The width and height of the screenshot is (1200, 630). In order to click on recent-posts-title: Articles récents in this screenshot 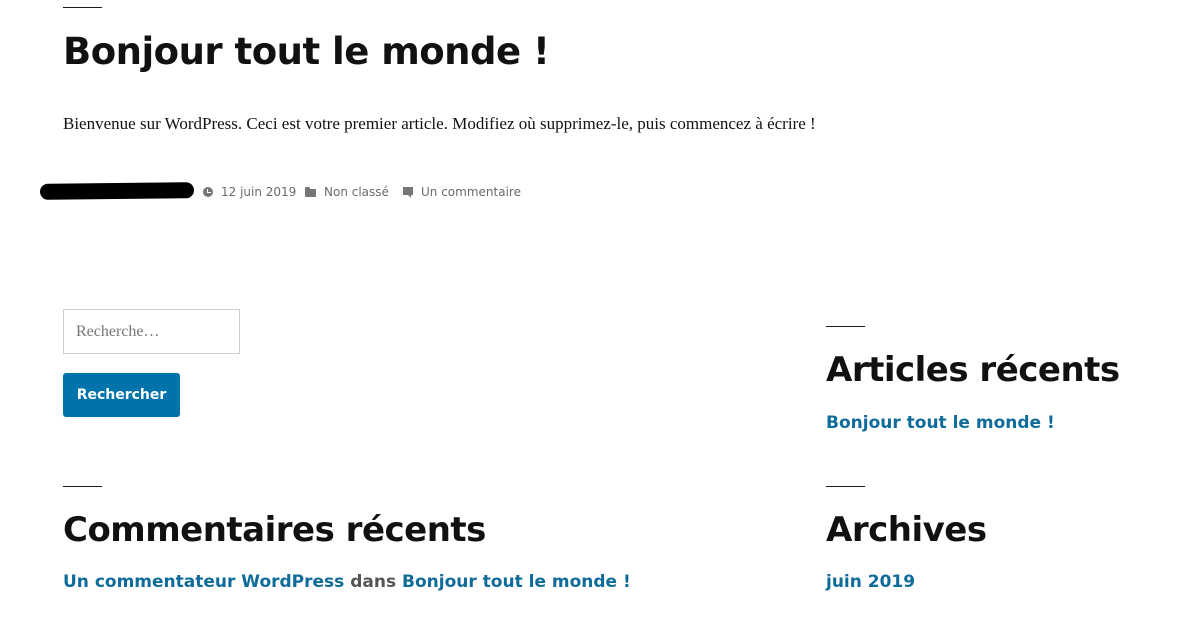, I will do `click(973, 370)`.